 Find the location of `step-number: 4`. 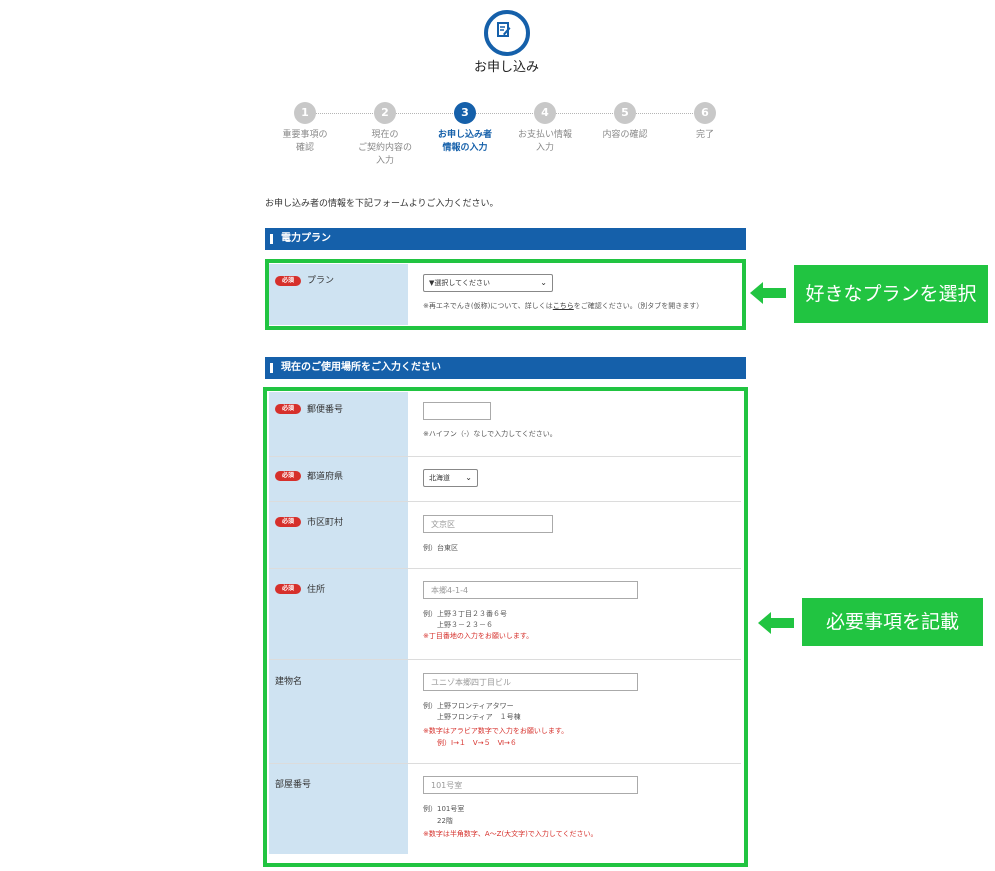

step-number: 4 is located at coordinates (545, 113).